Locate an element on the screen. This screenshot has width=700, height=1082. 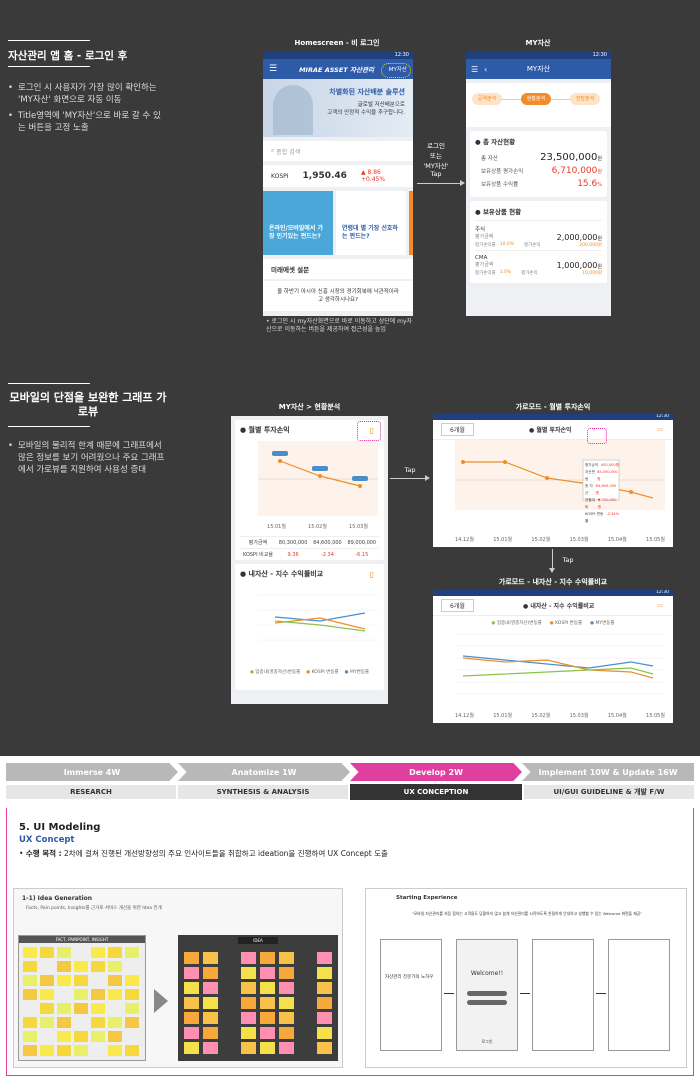
legend-item: ● MY변동률 is located at coordinates (357, 672).